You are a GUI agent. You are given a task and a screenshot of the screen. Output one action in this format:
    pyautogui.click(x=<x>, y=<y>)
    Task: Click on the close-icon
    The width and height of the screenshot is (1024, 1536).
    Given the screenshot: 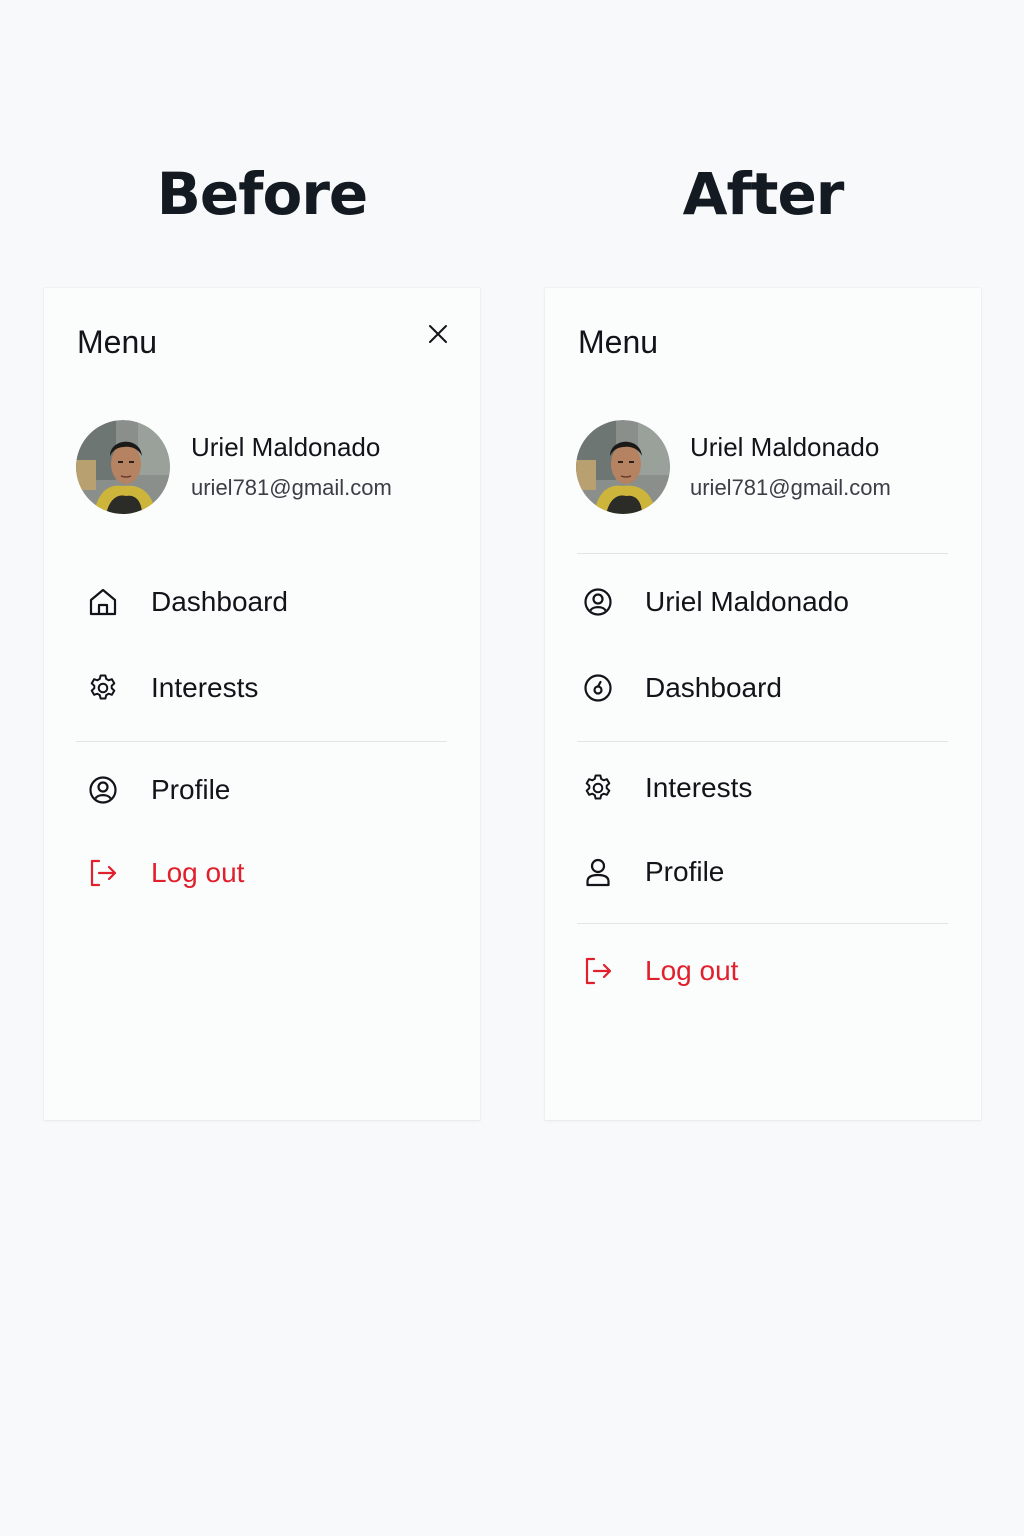 What is the action you would take?
    pyautogui.click(x=438, y=334)
    